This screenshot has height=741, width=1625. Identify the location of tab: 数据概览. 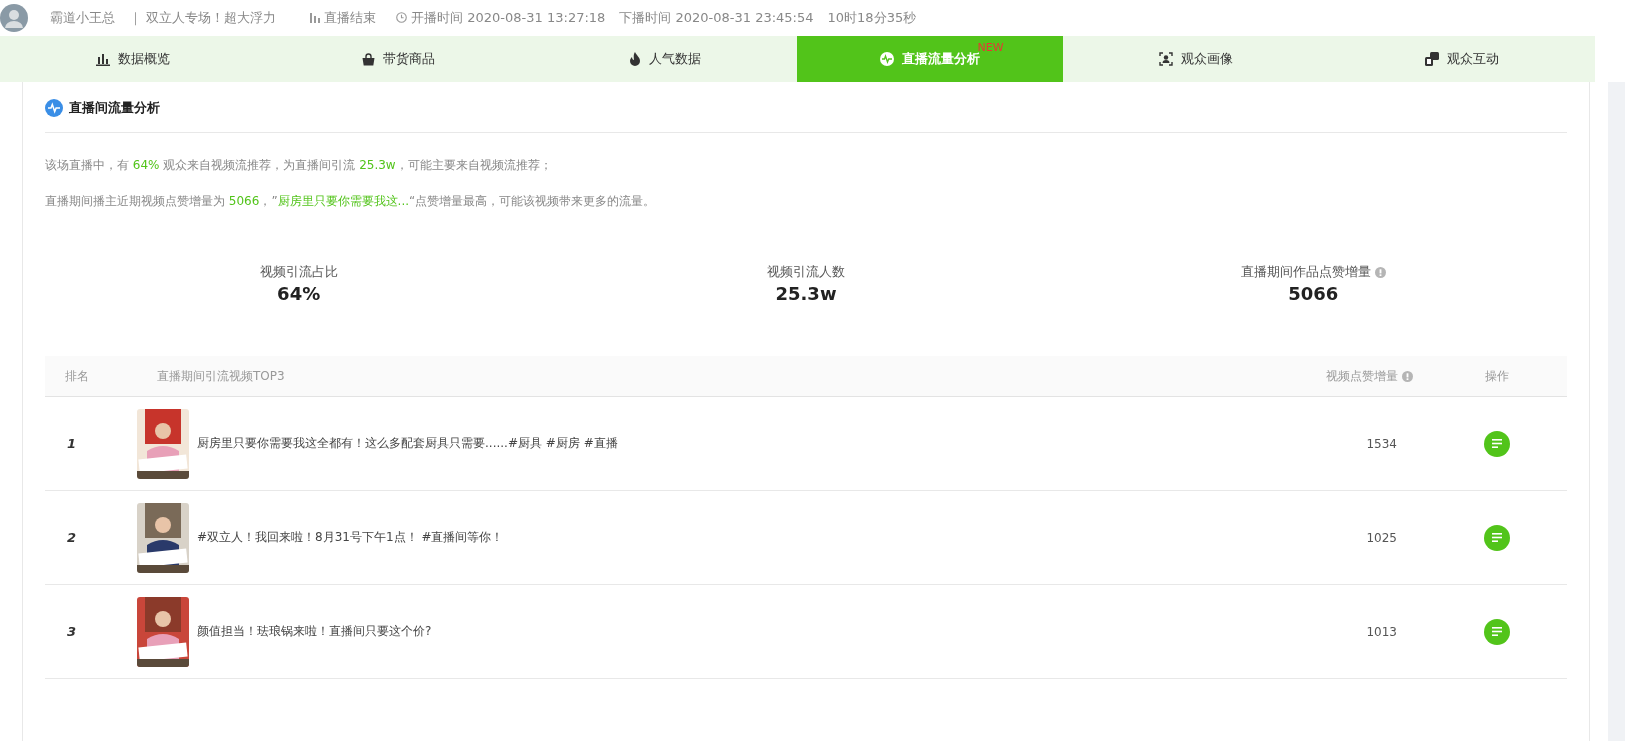
(133, 59).